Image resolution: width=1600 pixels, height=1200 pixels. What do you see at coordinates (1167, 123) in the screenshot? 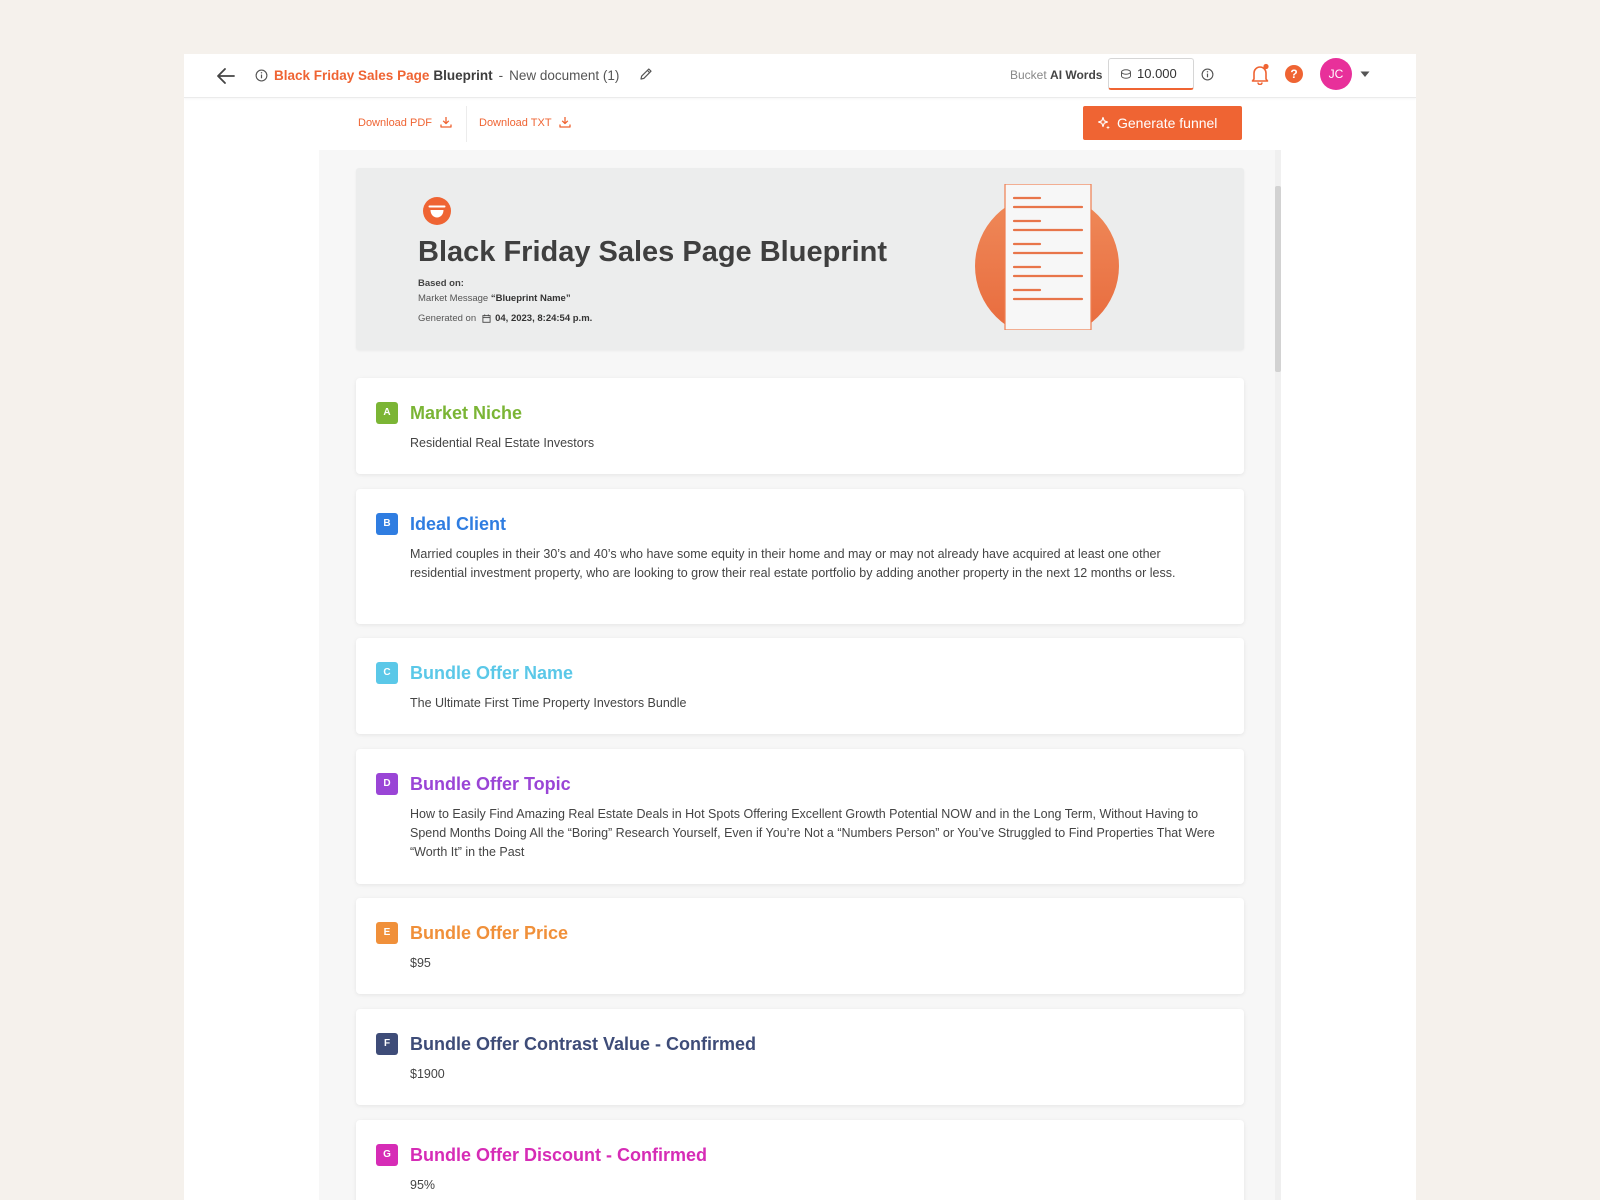
I see `generate-funnel-label: Generate funnel` at bounding box center [1167, 123].